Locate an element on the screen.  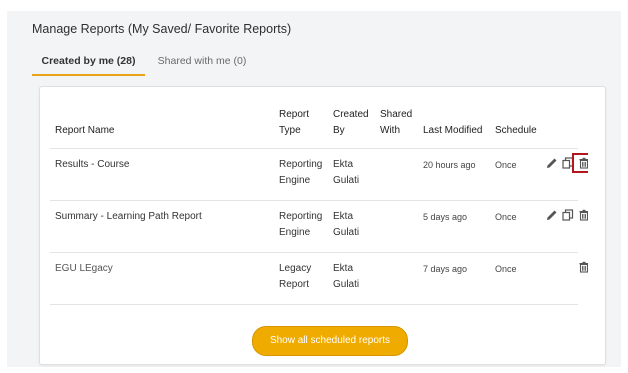
header-shared-with-line2: With is located at coordinates (390, 130).